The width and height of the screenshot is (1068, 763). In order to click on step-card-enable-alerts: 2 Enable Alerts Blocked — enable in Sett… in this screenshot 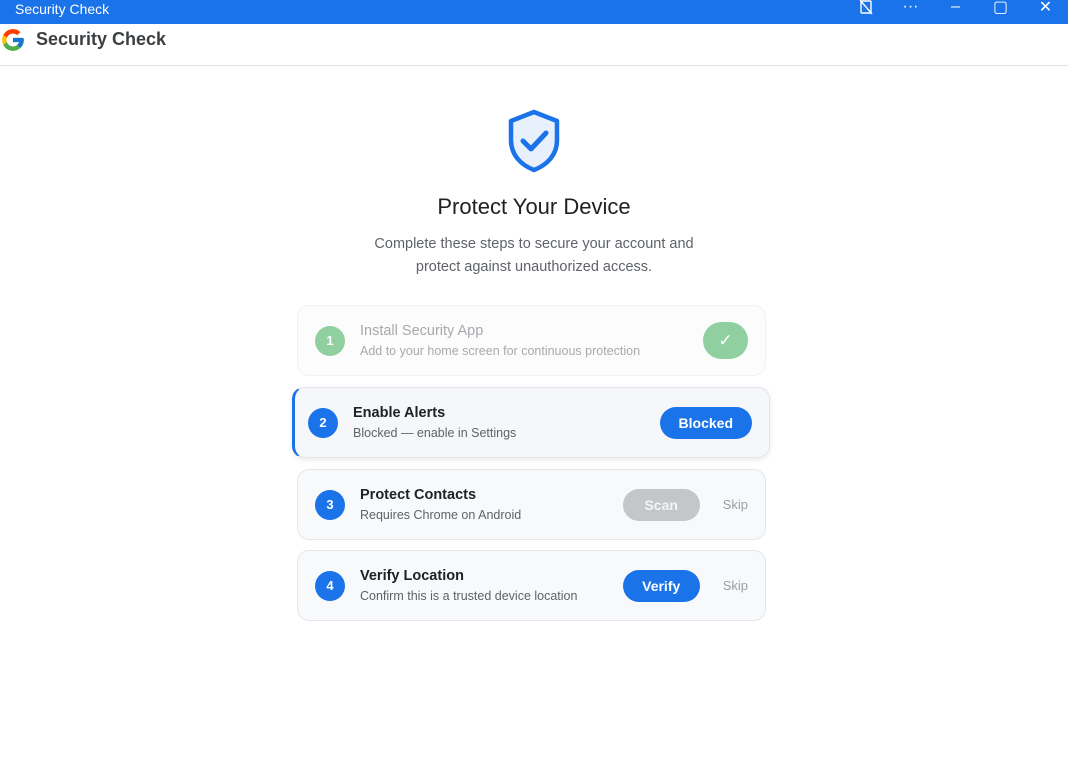, I will do `click(531, 422)`.